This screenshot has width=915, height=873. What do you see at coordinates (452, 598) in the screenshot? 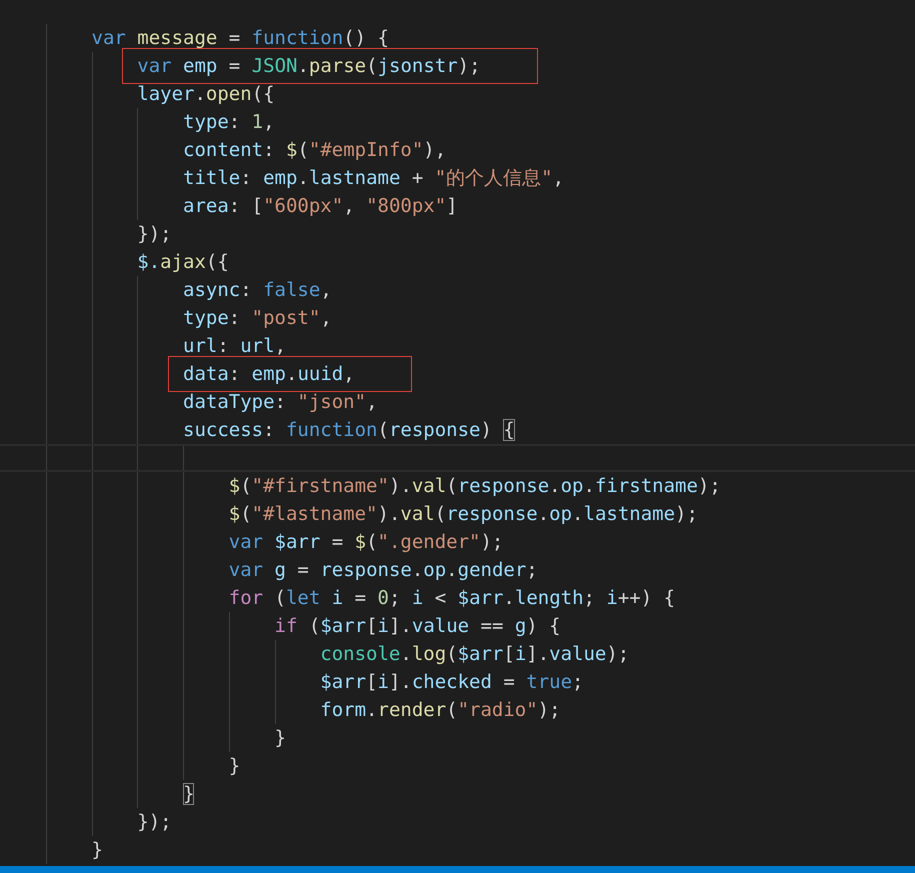
I see `code-line: for (let i = 0; i < $arr.length; i++) {` at bounding box center [452, 598].